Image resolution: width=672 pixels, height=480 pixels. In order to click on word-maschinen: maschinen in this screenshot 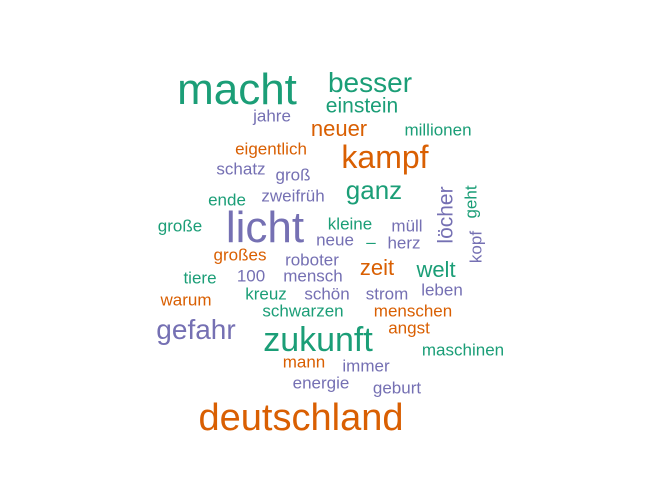, I will do `click(463, 350)`.